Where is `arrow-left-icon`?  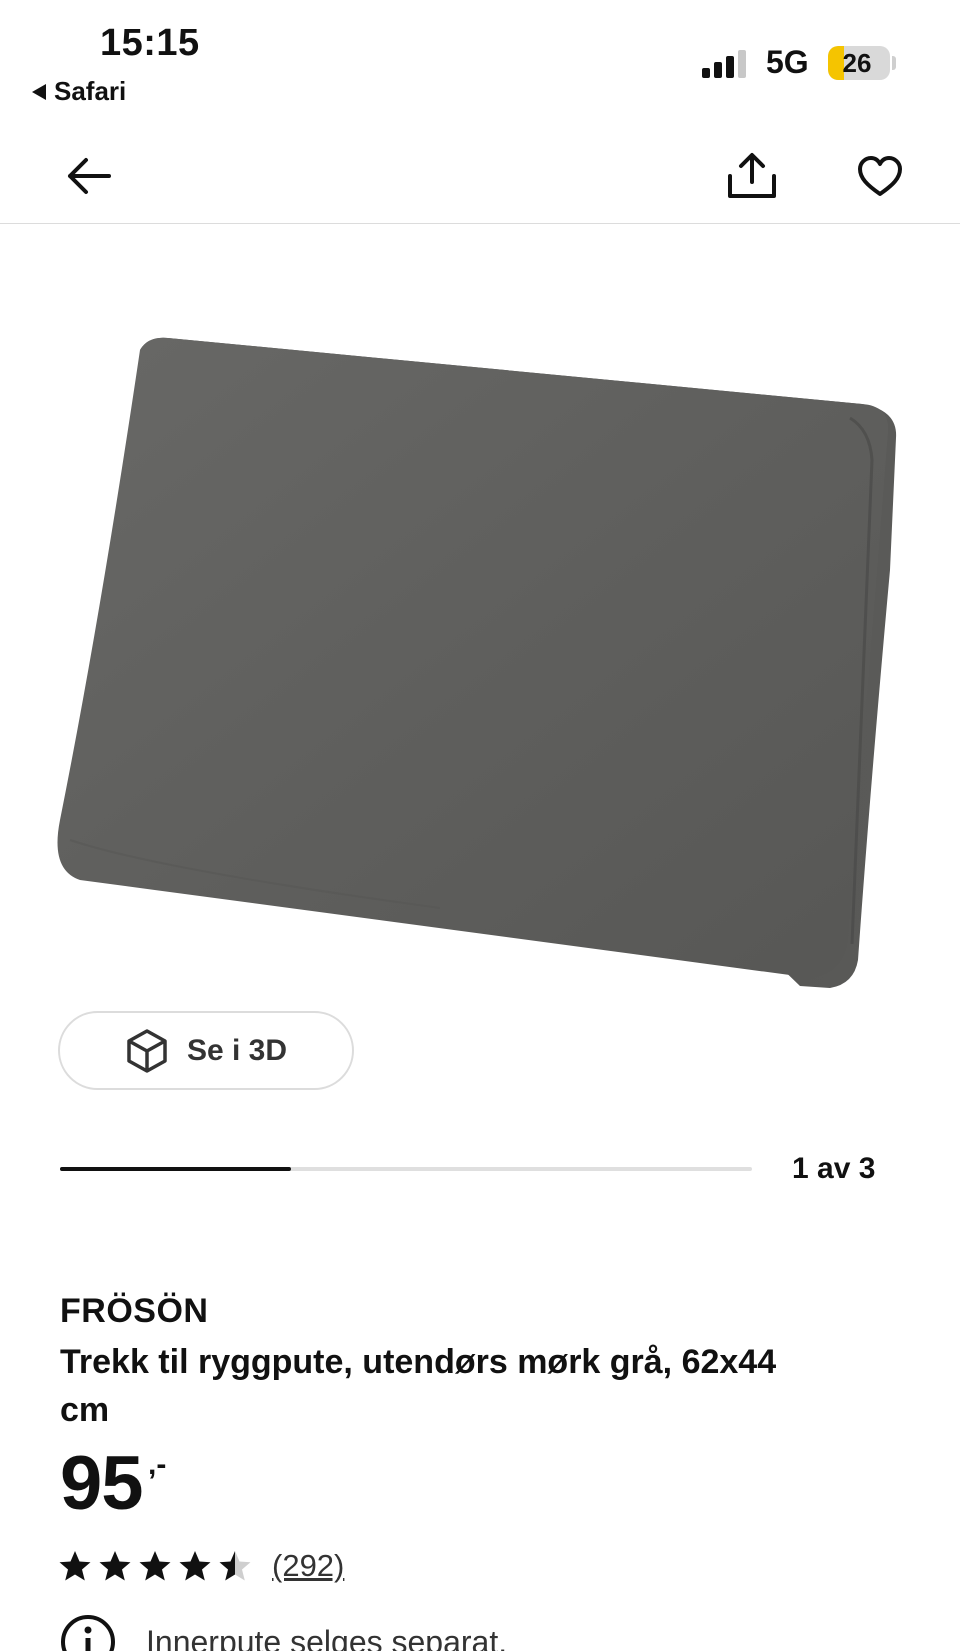 arrow-left-icon is located at coordinates (89, 176).